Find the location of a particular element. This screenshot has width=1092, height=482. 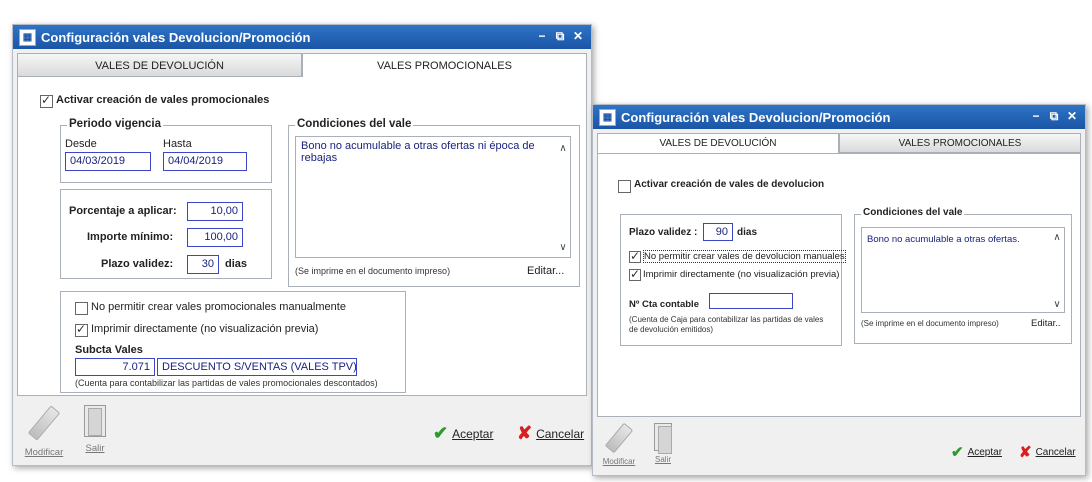

activar-label: Activar creación de vales de devolucion is located at coordinates (729, 184).